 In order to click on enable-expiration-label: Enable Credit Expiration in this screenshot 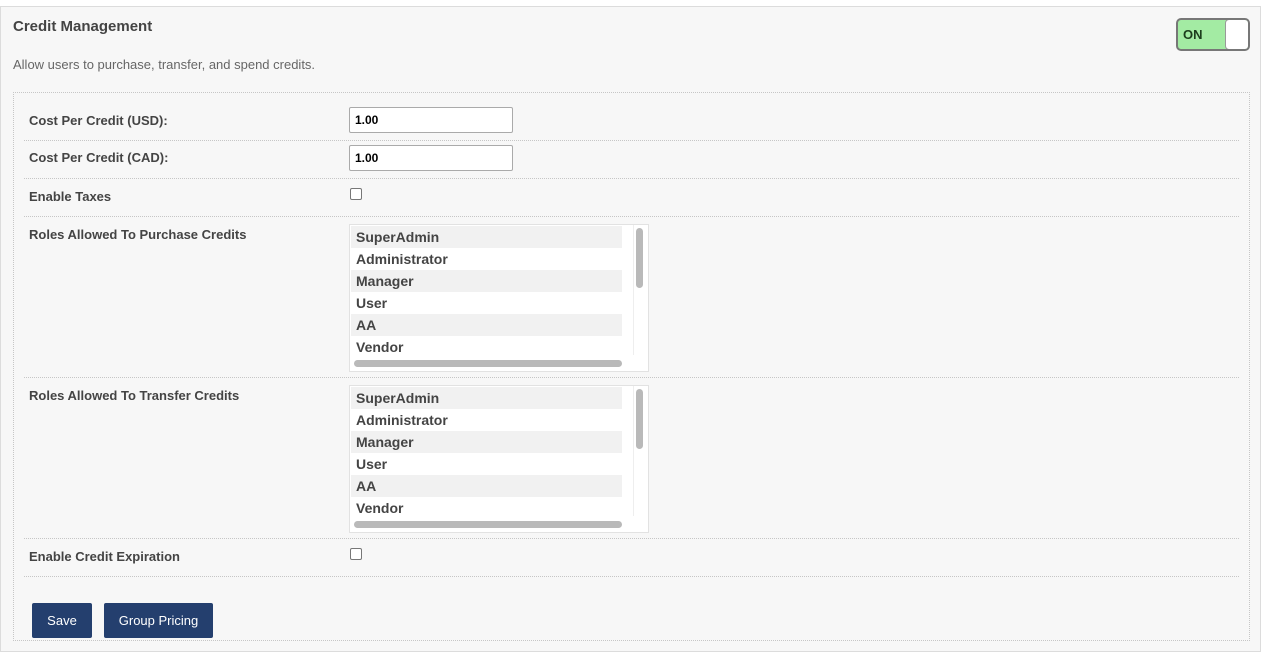, I will do `click(104, 556)`.